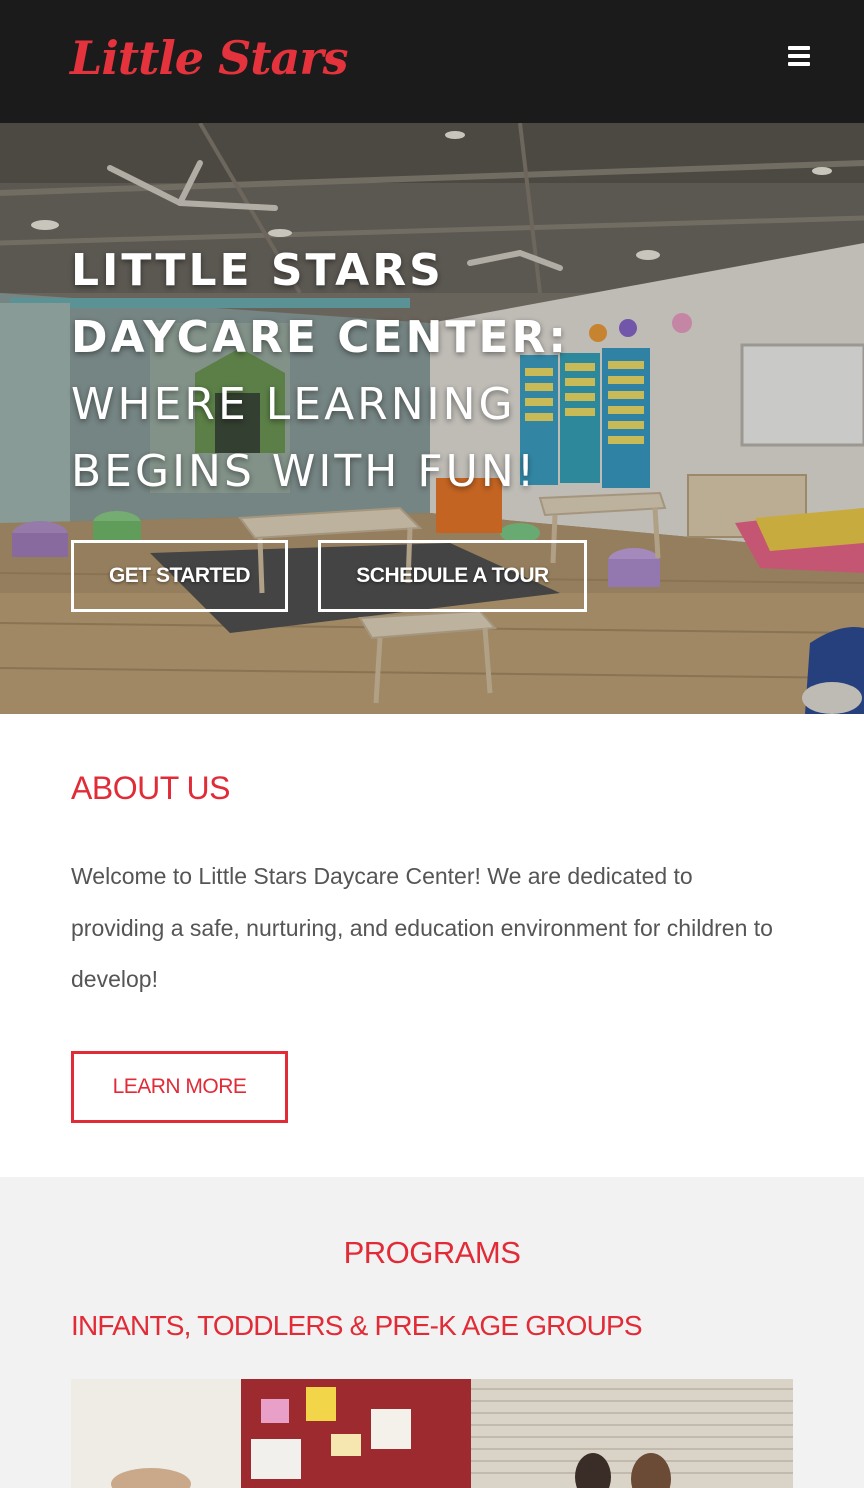 This screenshot has width=864, height=1488. I want to click on hamburger-menu-icon, so click(799, 56).